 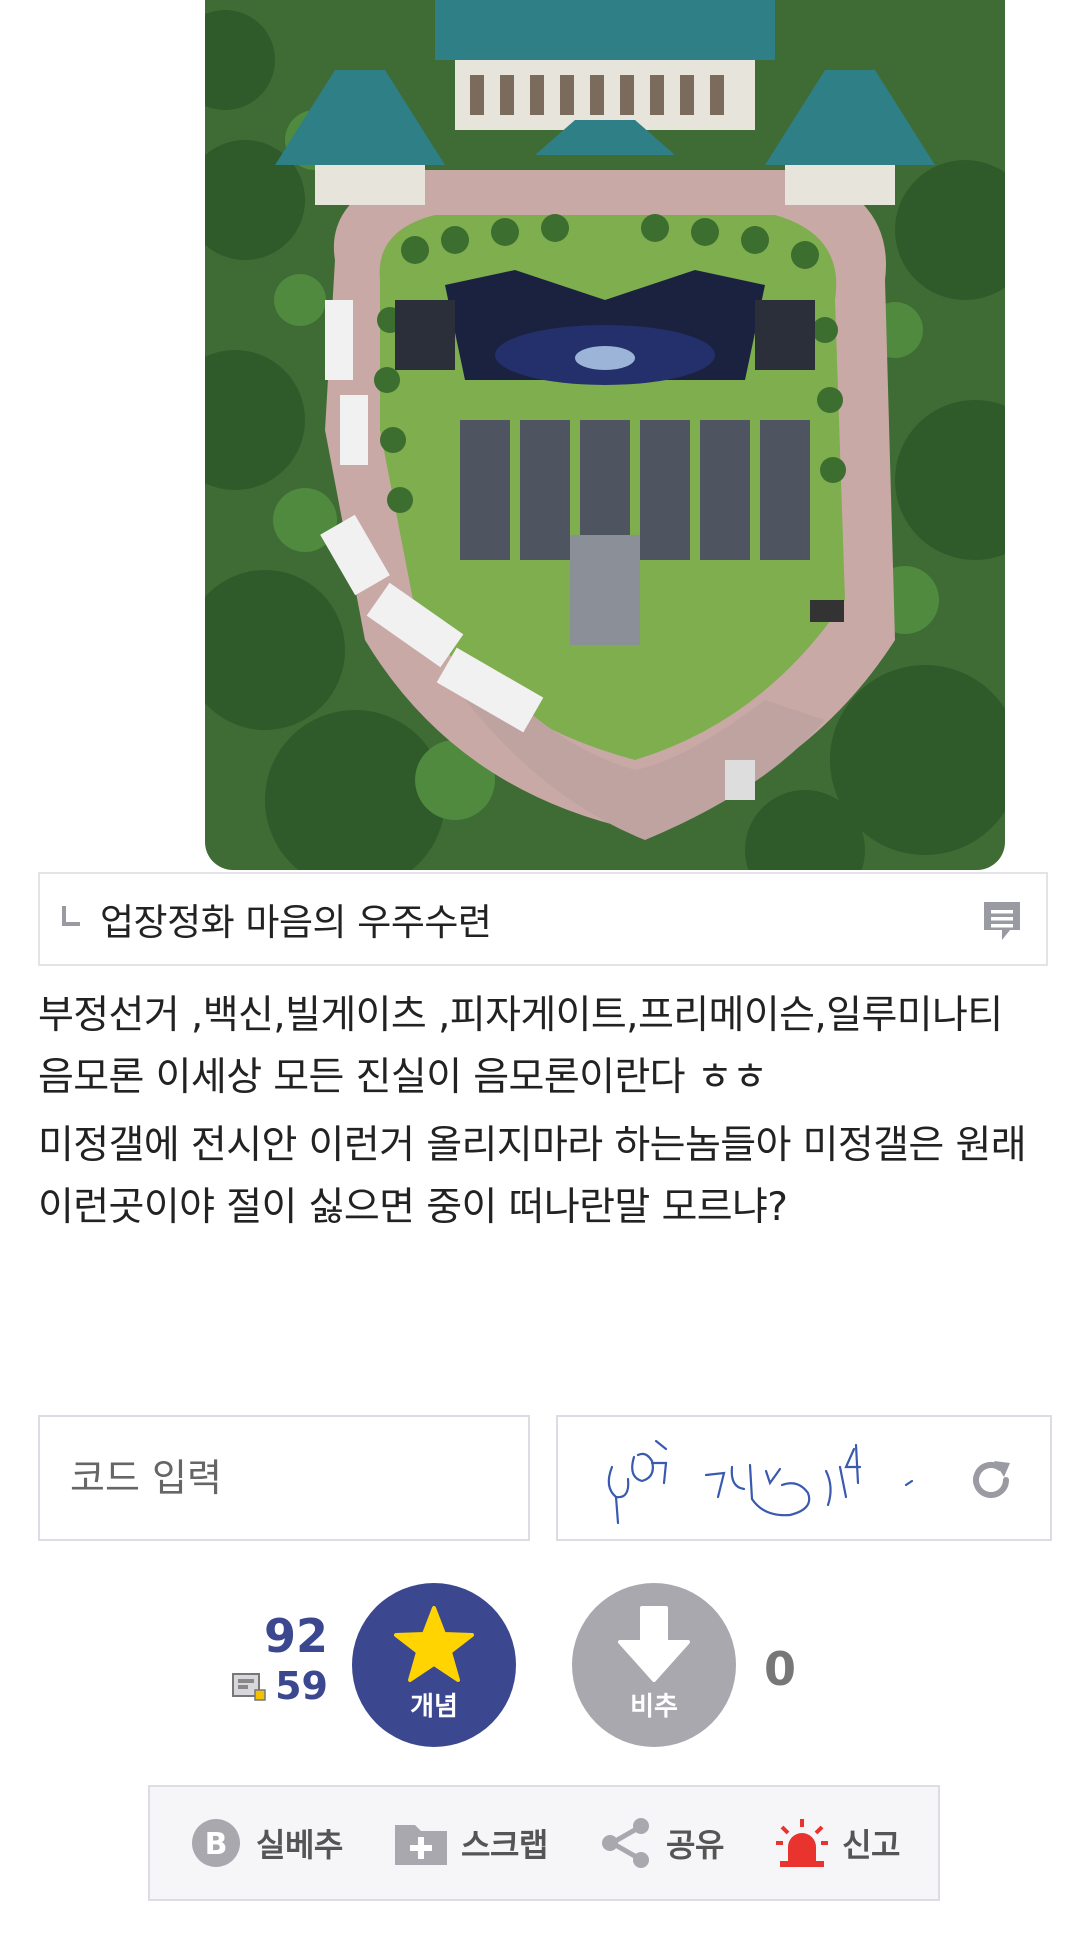 What do you see at coordinates (249, 1687) in the screenshot?
I see `fixed-nick-icon` at bounding box center [249, 1687].